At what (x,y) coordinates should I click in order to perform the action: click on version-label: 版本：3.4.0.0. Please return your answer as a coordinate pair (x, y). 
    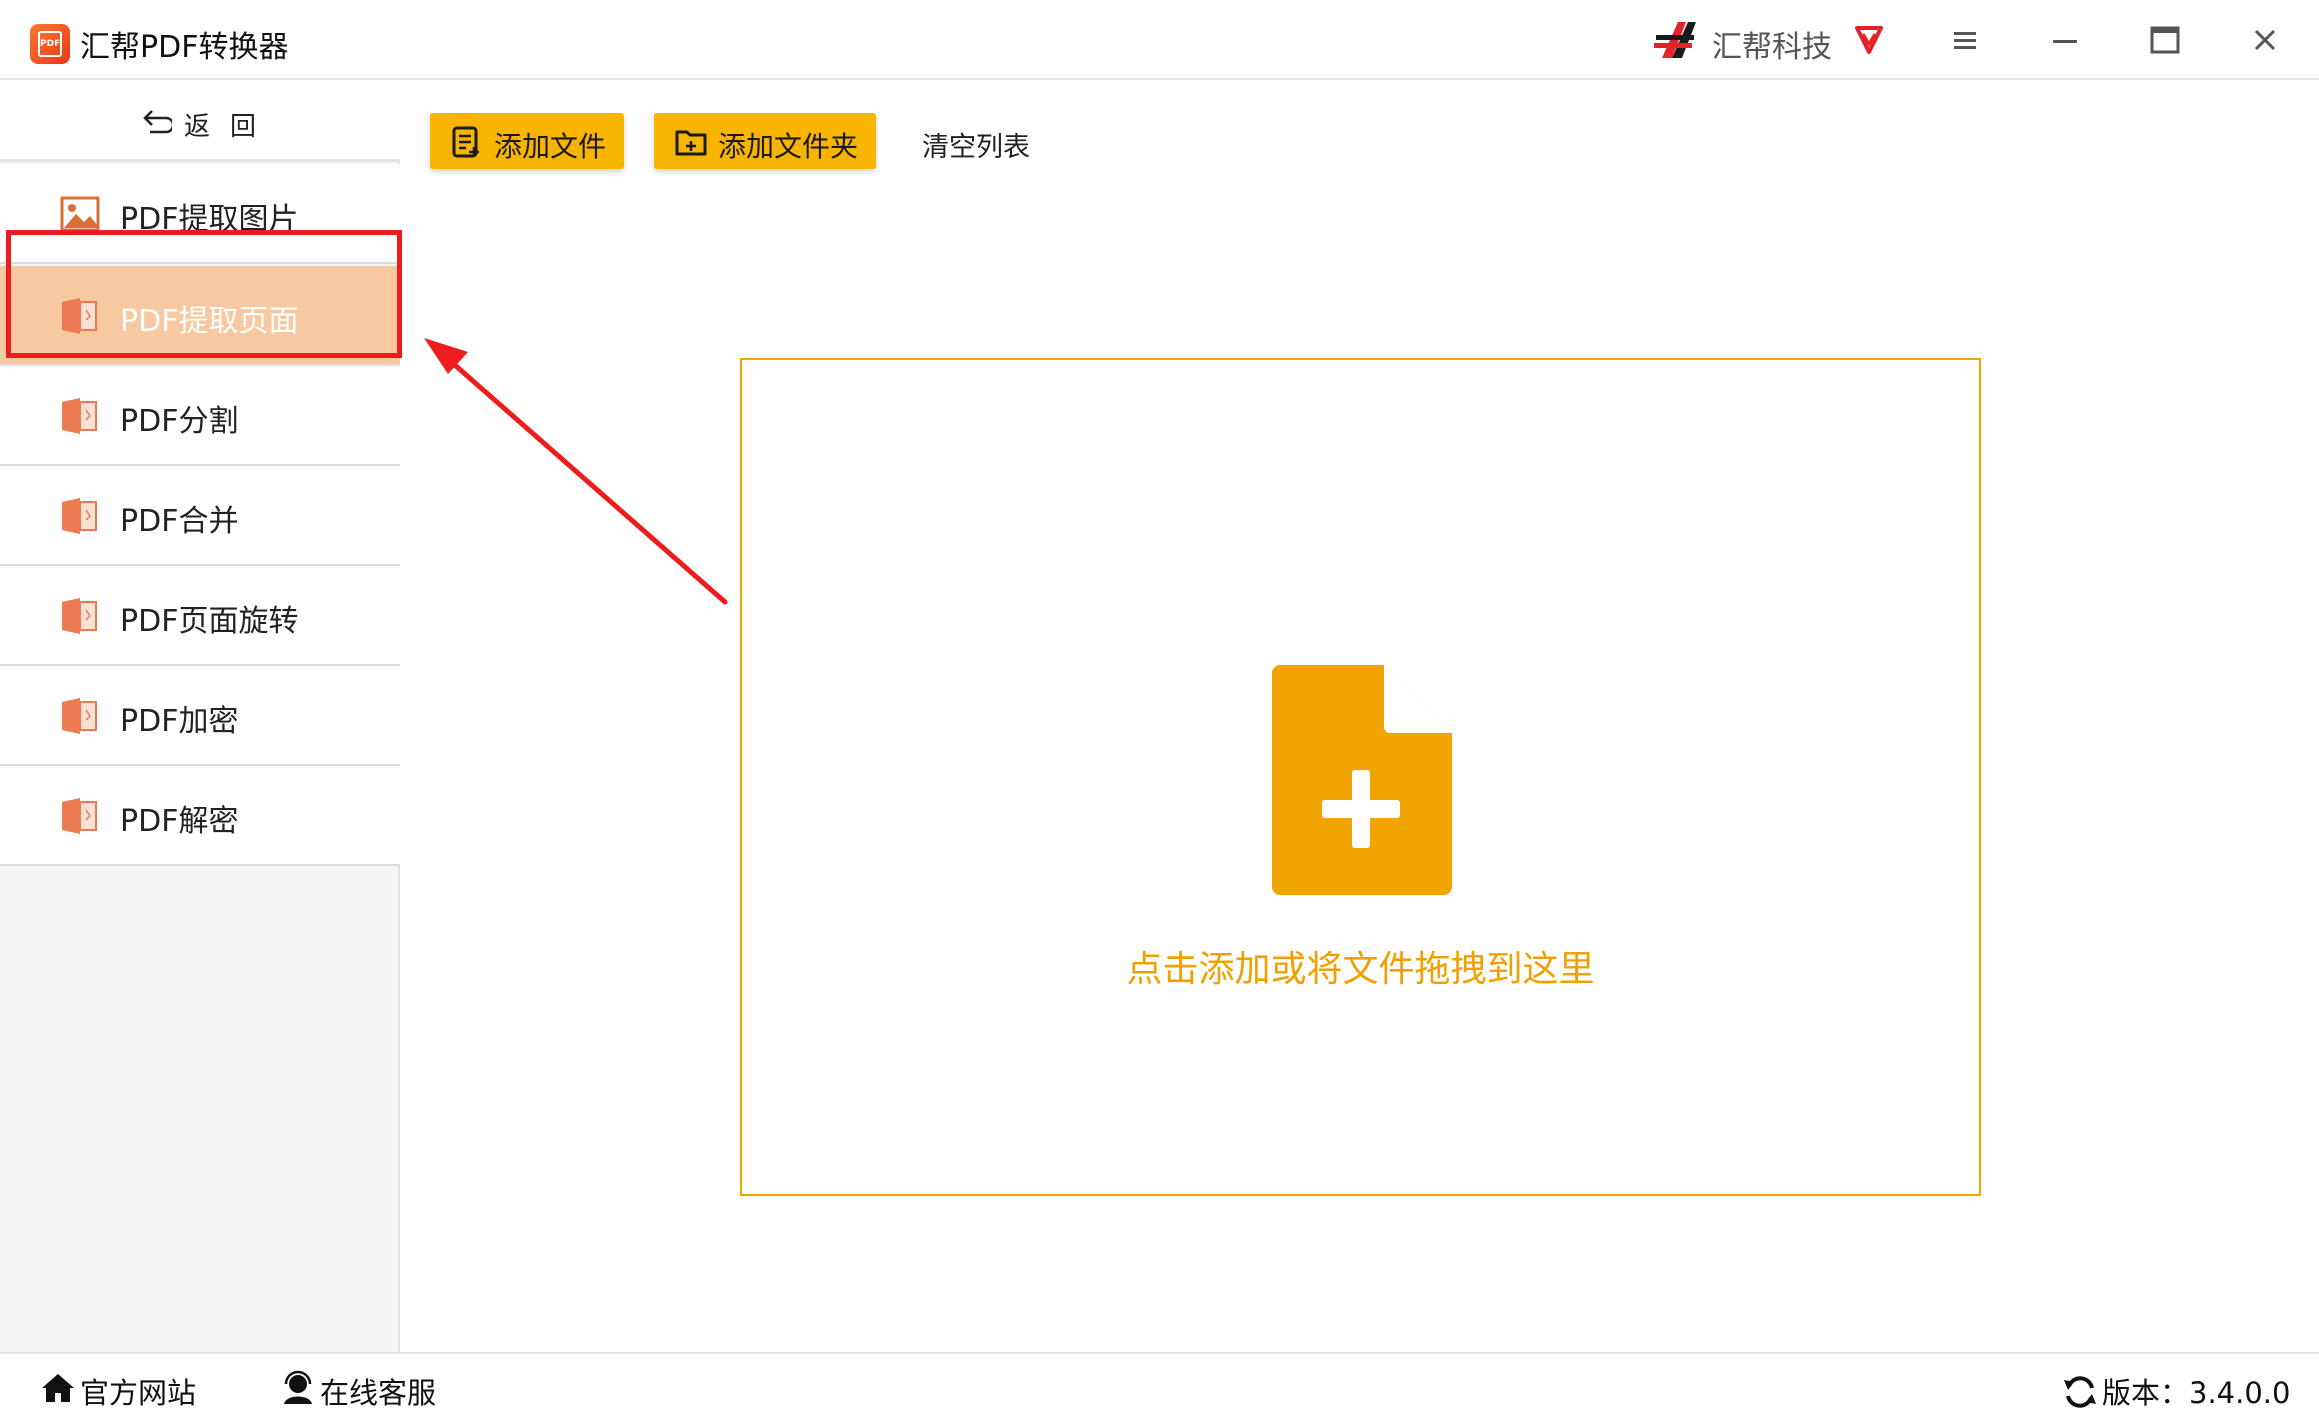
    Looking at the image, I should click on (2196, 1393).